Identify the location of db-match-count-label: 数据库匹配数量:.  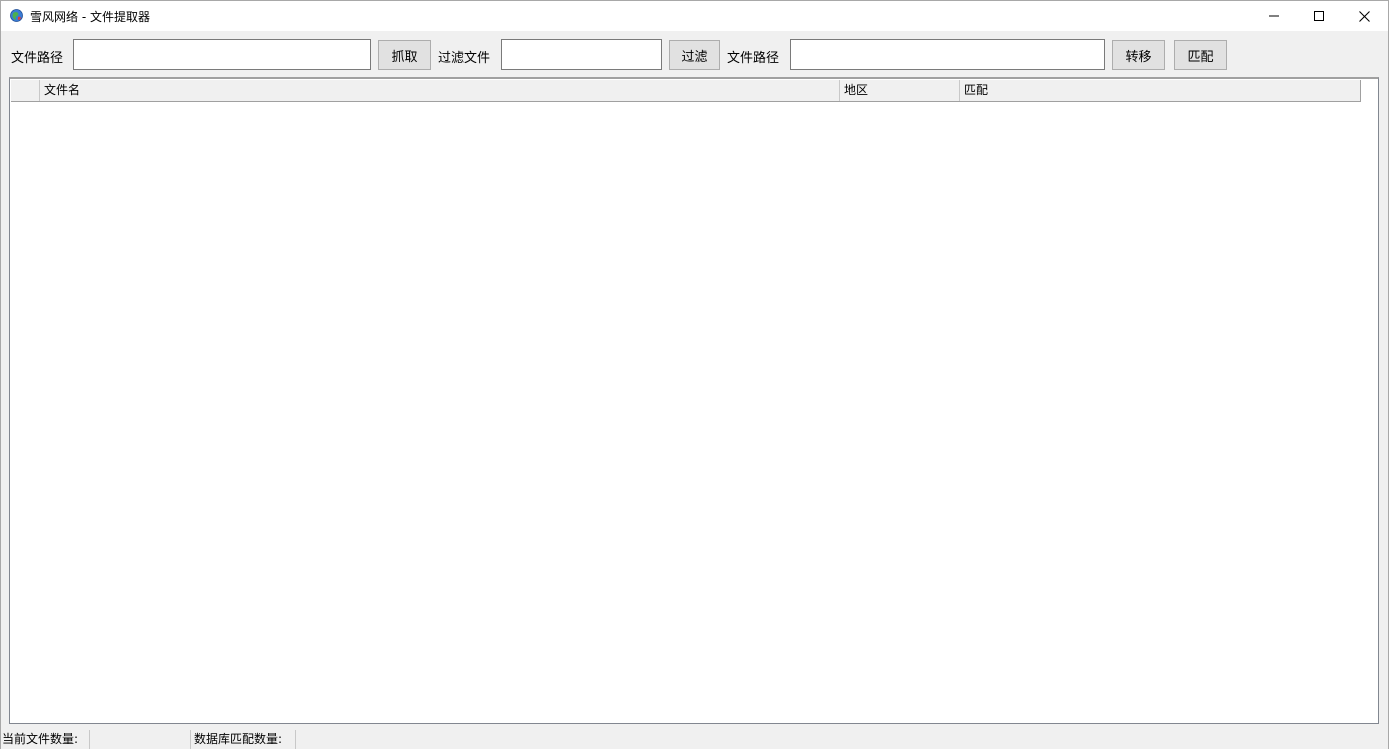
(238, 739).